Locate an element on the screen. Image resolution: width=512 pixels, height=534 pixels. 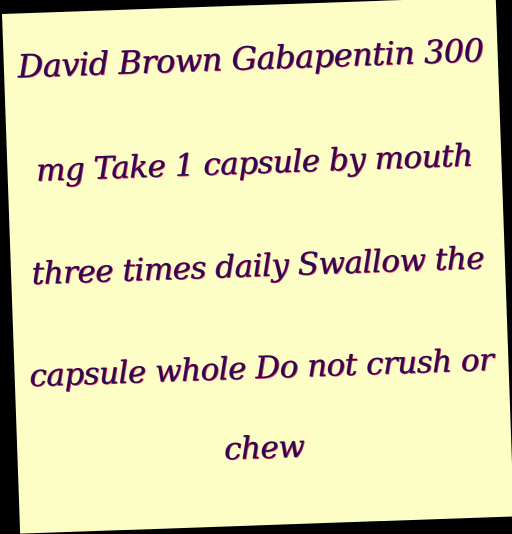
note-line-2: mg Take 1 capsule by mouth is located at coordinates (254, 163).